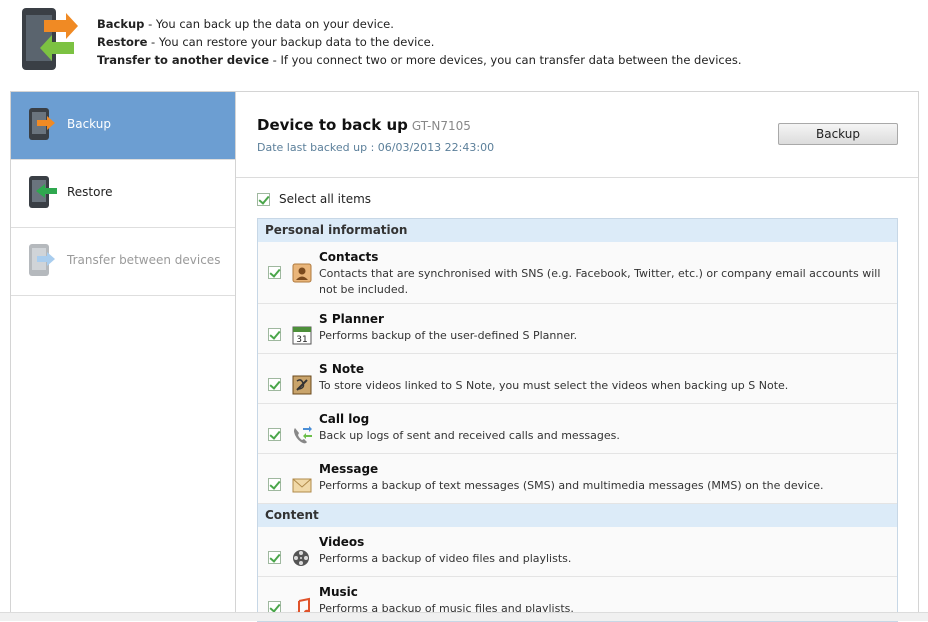 This screenshot has width=928, height=622. What do you see at coordinates (577, 230) in the screenshot?
I see `section-header-personal: Personal information` at bounding box center [577, 230].